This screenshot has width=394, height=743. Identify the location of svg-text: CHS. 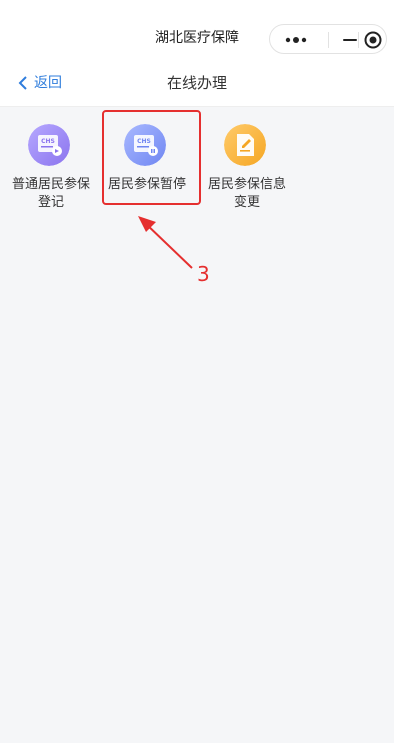
(48, 141).